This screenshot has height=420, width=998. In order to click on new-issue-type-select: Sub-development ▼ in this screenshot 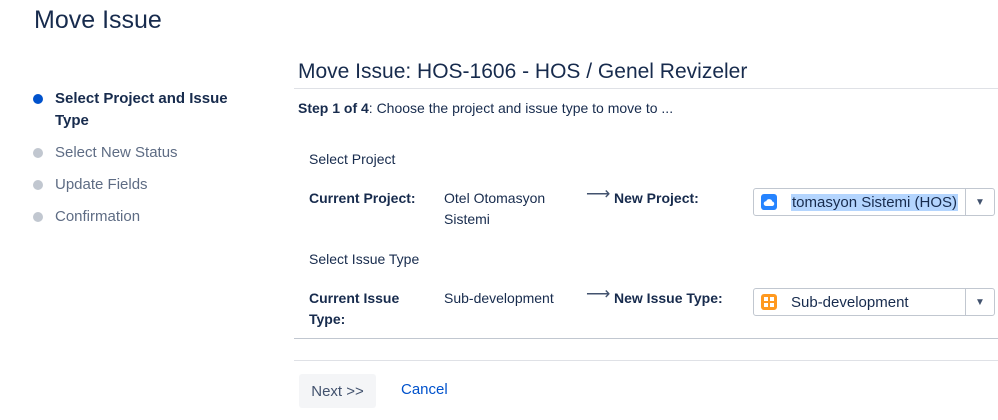, I will do `click(874, 302)`.